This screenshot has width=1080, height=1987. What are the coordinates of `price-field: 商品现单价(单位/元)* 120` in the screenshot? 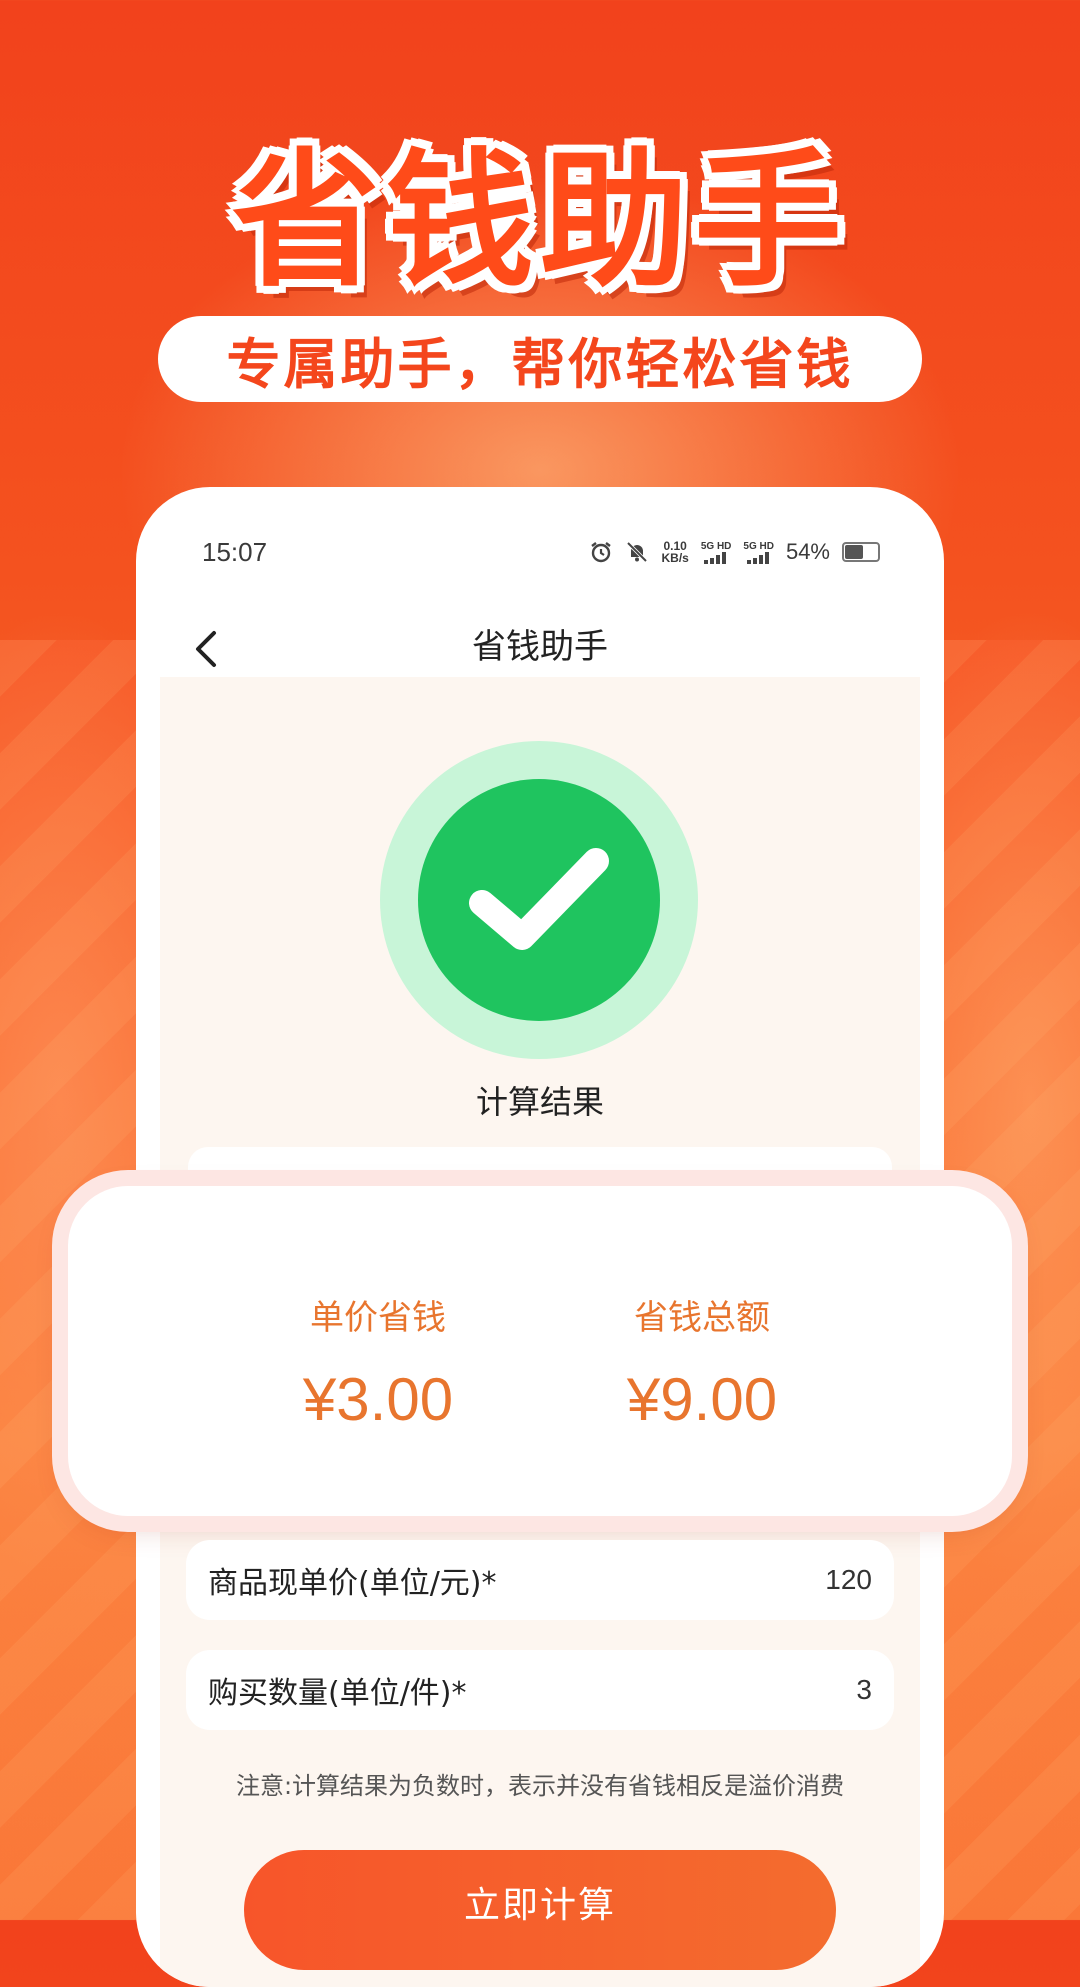 It's located at (540, 1580).